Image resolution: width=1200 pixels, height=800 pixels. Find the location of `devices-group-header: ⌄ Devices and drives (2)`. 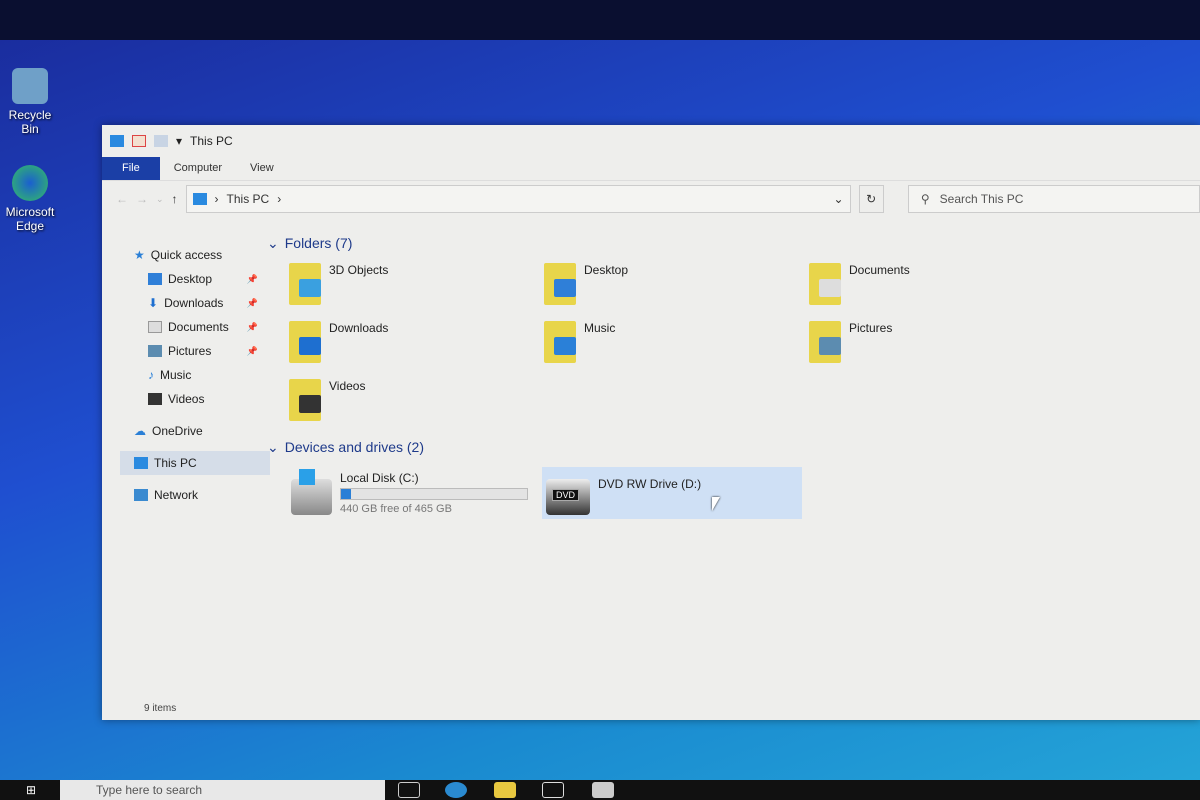

devices-group-header: ⌄ Devices and drives (2) is located at coordinates (733, 447).